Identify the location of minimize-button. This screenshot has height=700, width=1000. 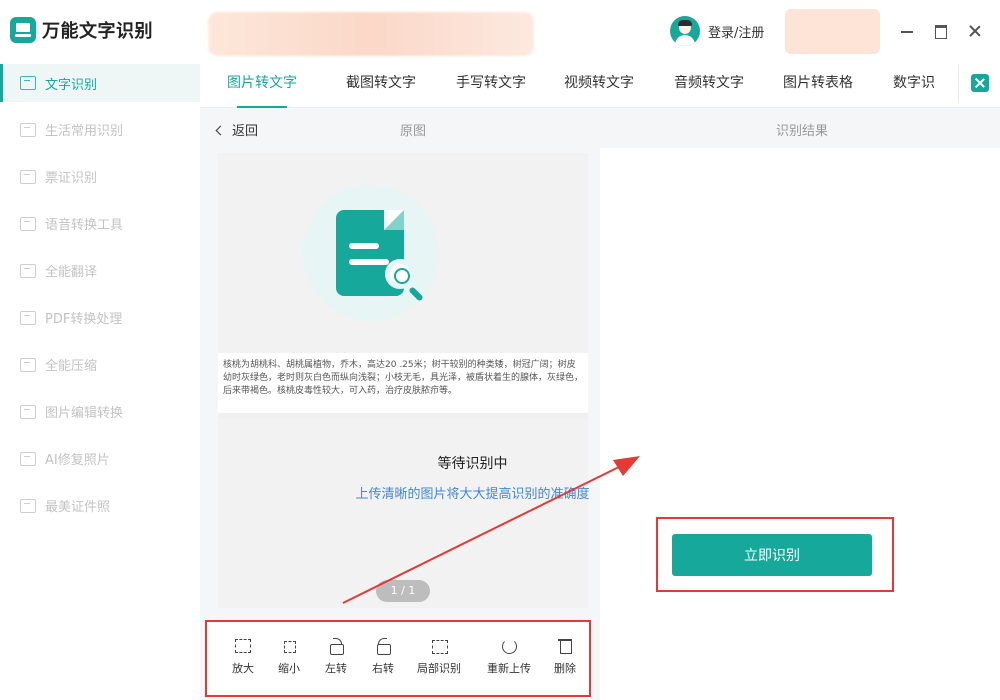
(907, 31).